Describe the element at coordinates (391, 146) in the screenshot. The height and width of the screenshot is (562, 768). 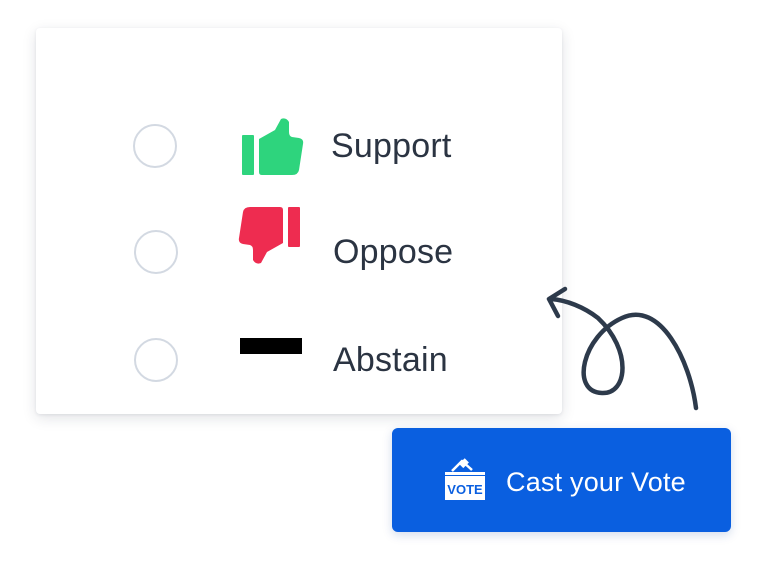
I see `support-label: Support` at that location.